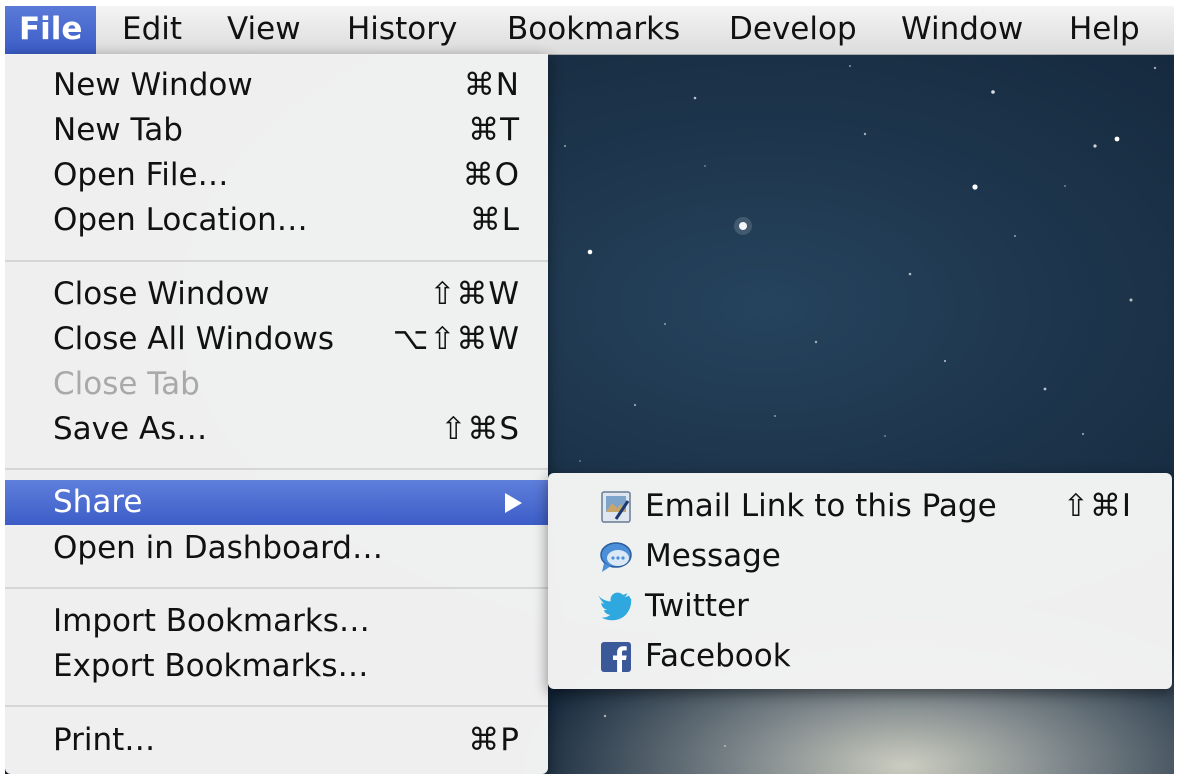 The image size is (1179, 777). What do you see at coordinates (860, 556) in the screenshot?
I see `share-item-message: Message` at bounding box center [860, 556].